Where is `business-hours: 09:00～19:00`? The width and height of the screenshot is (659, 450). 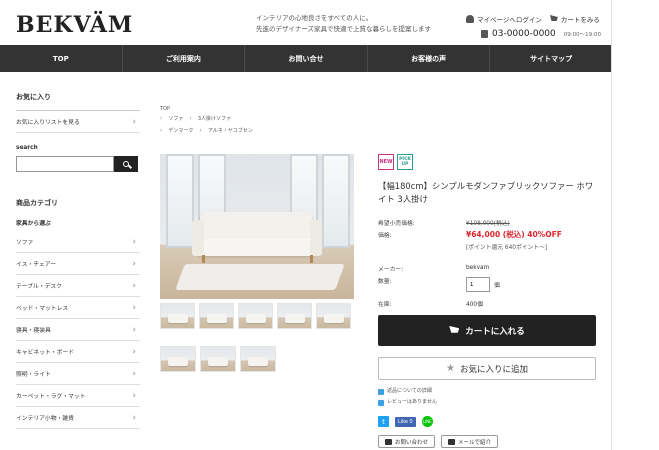
business-hours: 09:00～19:00 is located at coordinates (582, 35).